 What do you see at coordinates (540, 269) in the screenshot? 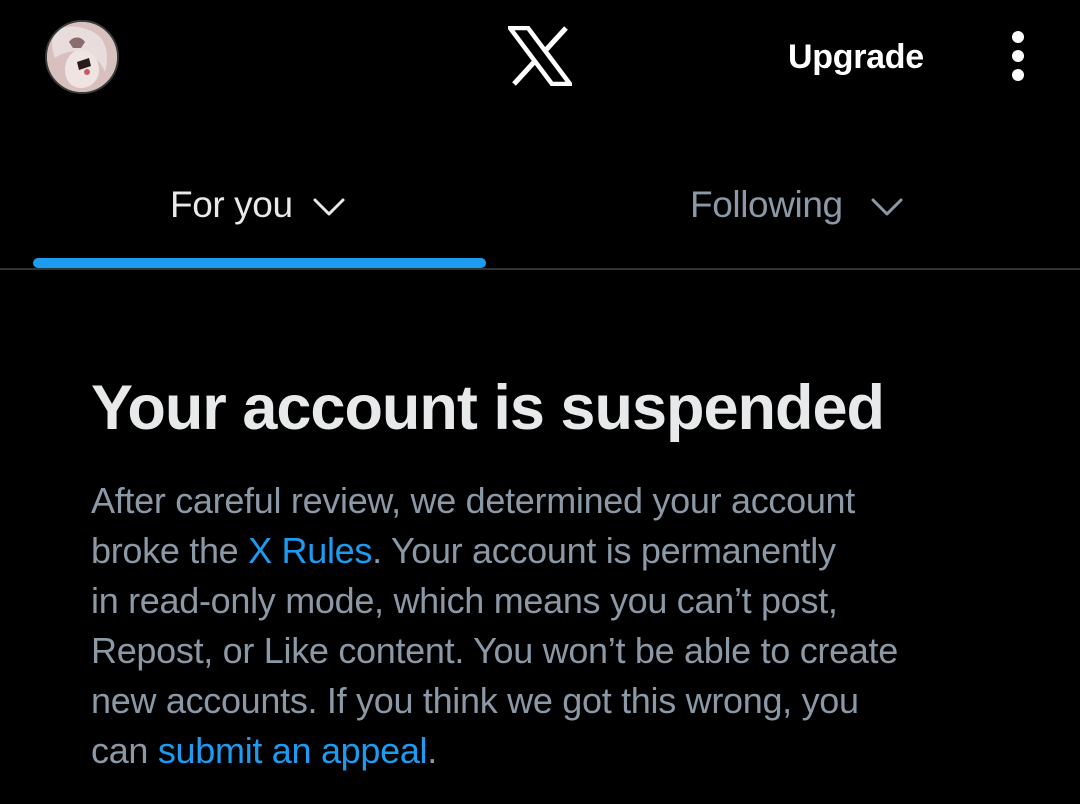
I see `divider` at bounding box center [540, 269].